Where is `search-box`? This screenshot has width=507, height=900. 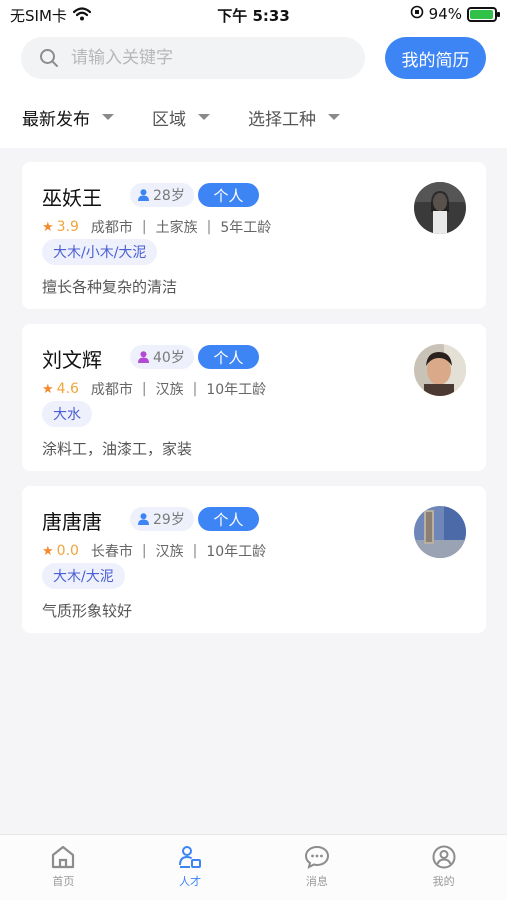 search-box is located at coordinates (193, 58).